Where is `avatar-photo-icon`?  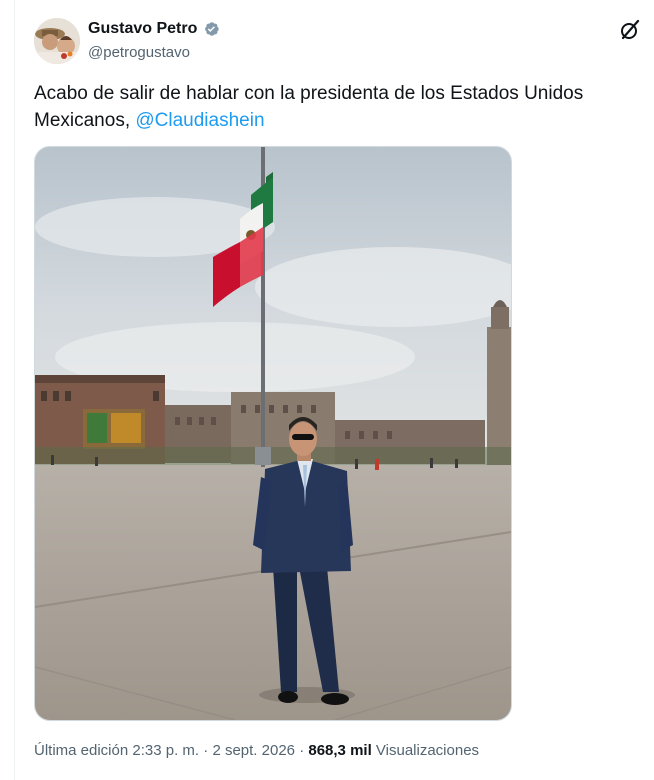
avatar-photo-icon is located at coordinates (57, 41).